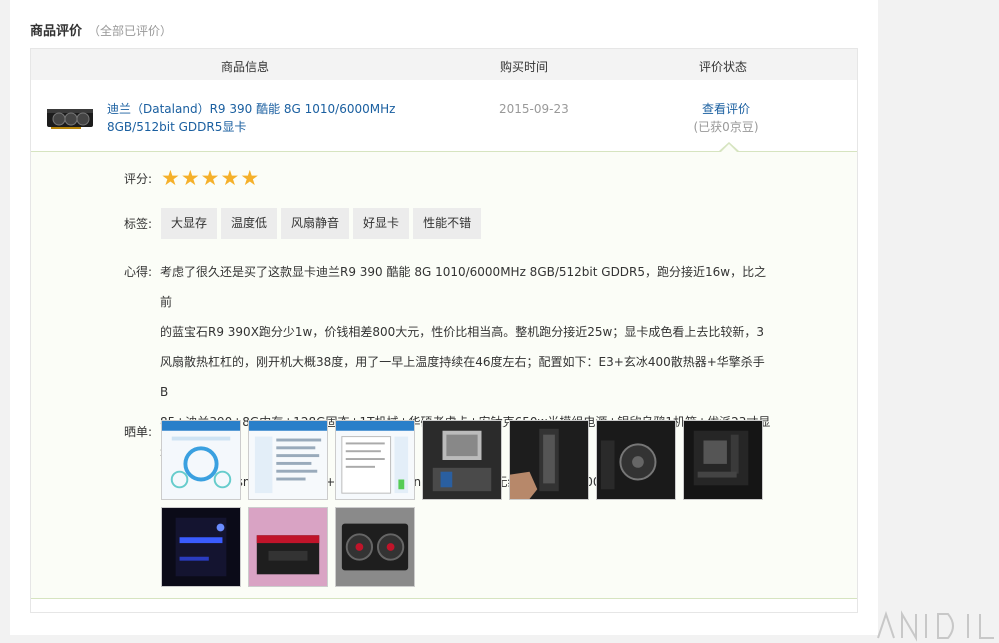 Image resolution: width=999 pixels, height=643 pixels. What do you see at coordinates (935, 626) in the screenshot?
I see `watermark-logo` at bounding box center [935, 626].